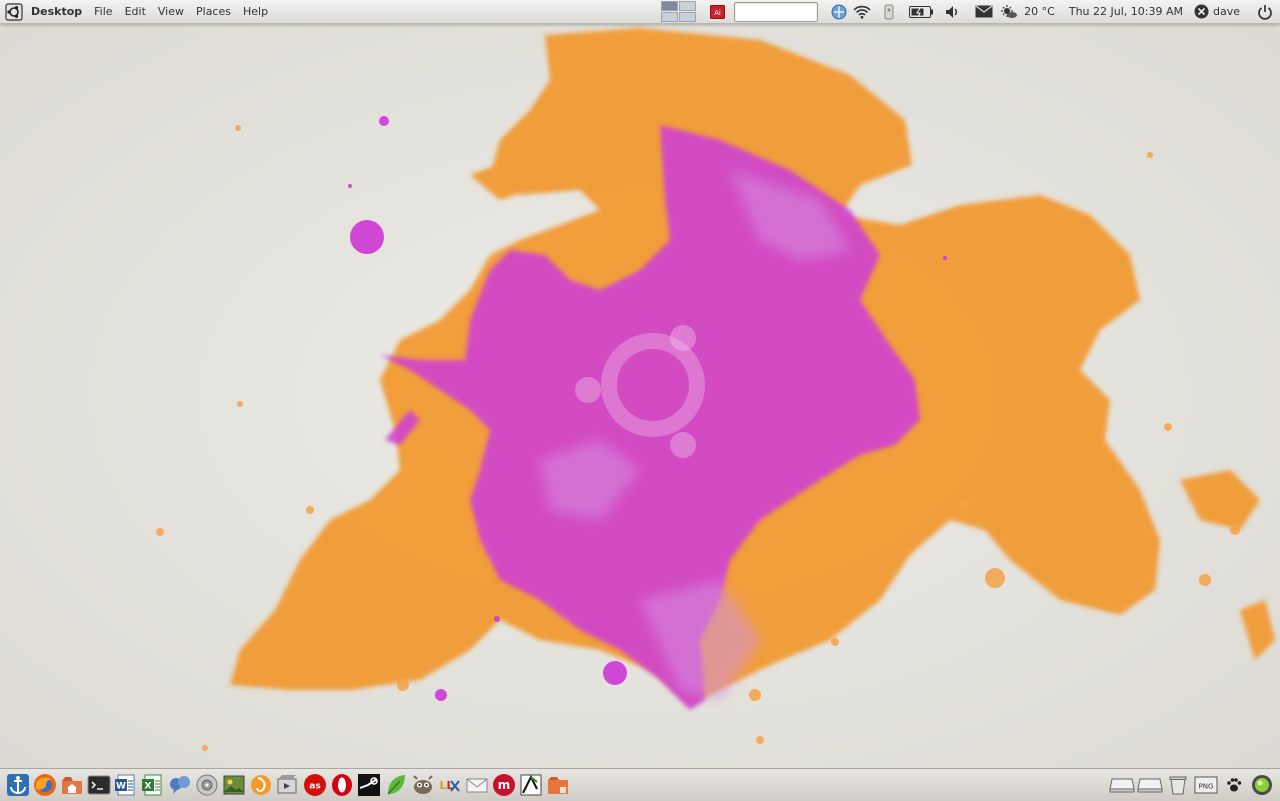 The height and width of the screenshot is (801, 1280). What do you see at coordinates (449, 785) in the screenshot?
I see `lyx-icon: LL` at bounding box center [449, 785].